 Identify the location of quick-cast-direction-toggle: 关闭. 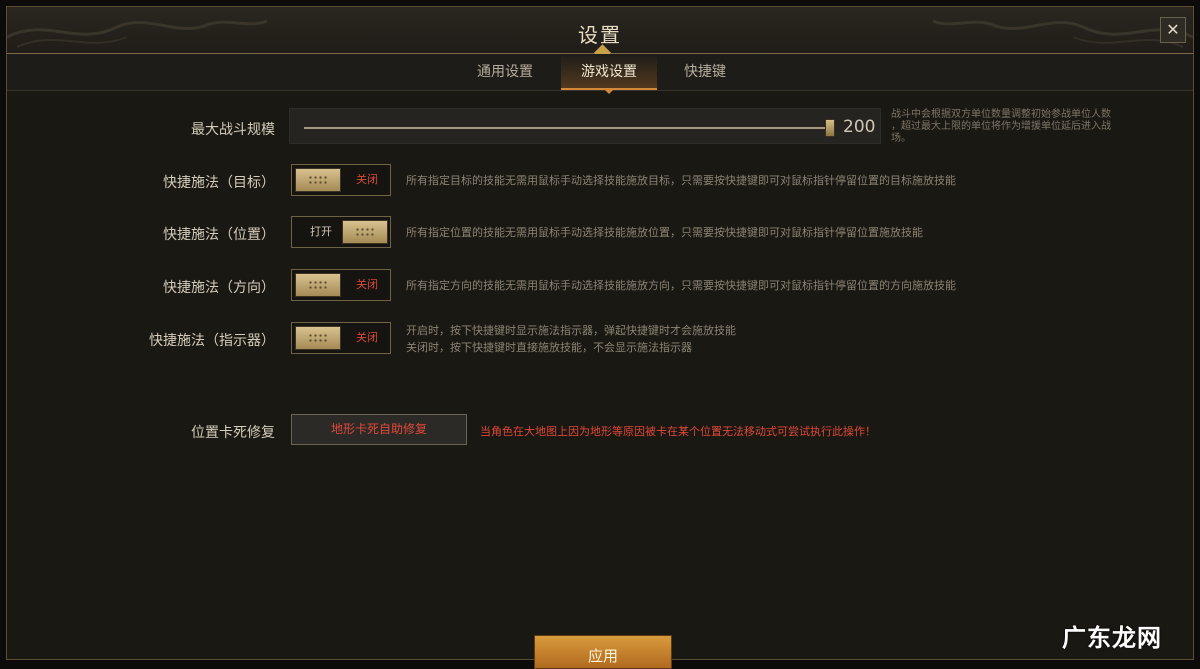
(341, 285).